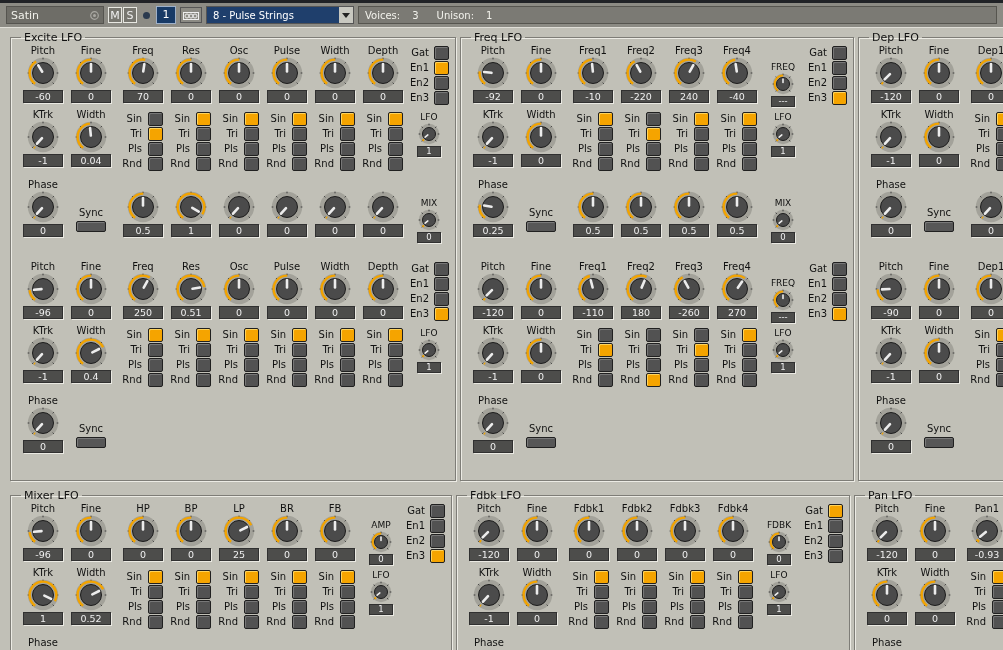  I want to click on preset-browser-button, so click(191, 15).